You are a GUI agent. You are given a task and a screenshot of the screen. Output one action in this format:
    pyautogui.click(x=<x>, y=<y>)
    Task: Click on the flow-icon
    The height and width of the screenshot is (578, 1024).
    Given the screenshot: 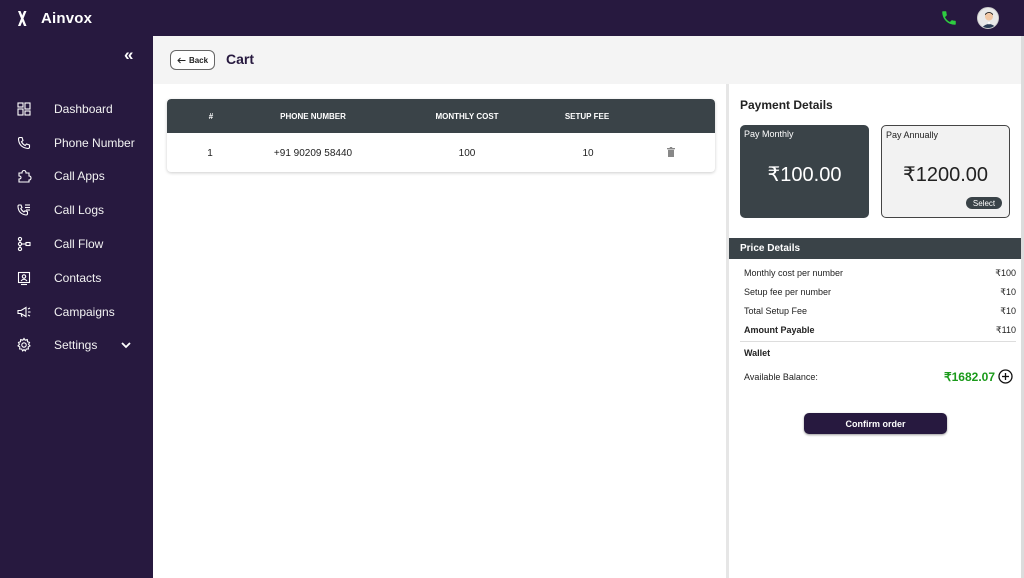 What is the action you would take?
    pyautogui.click(x=24, y=244)
    